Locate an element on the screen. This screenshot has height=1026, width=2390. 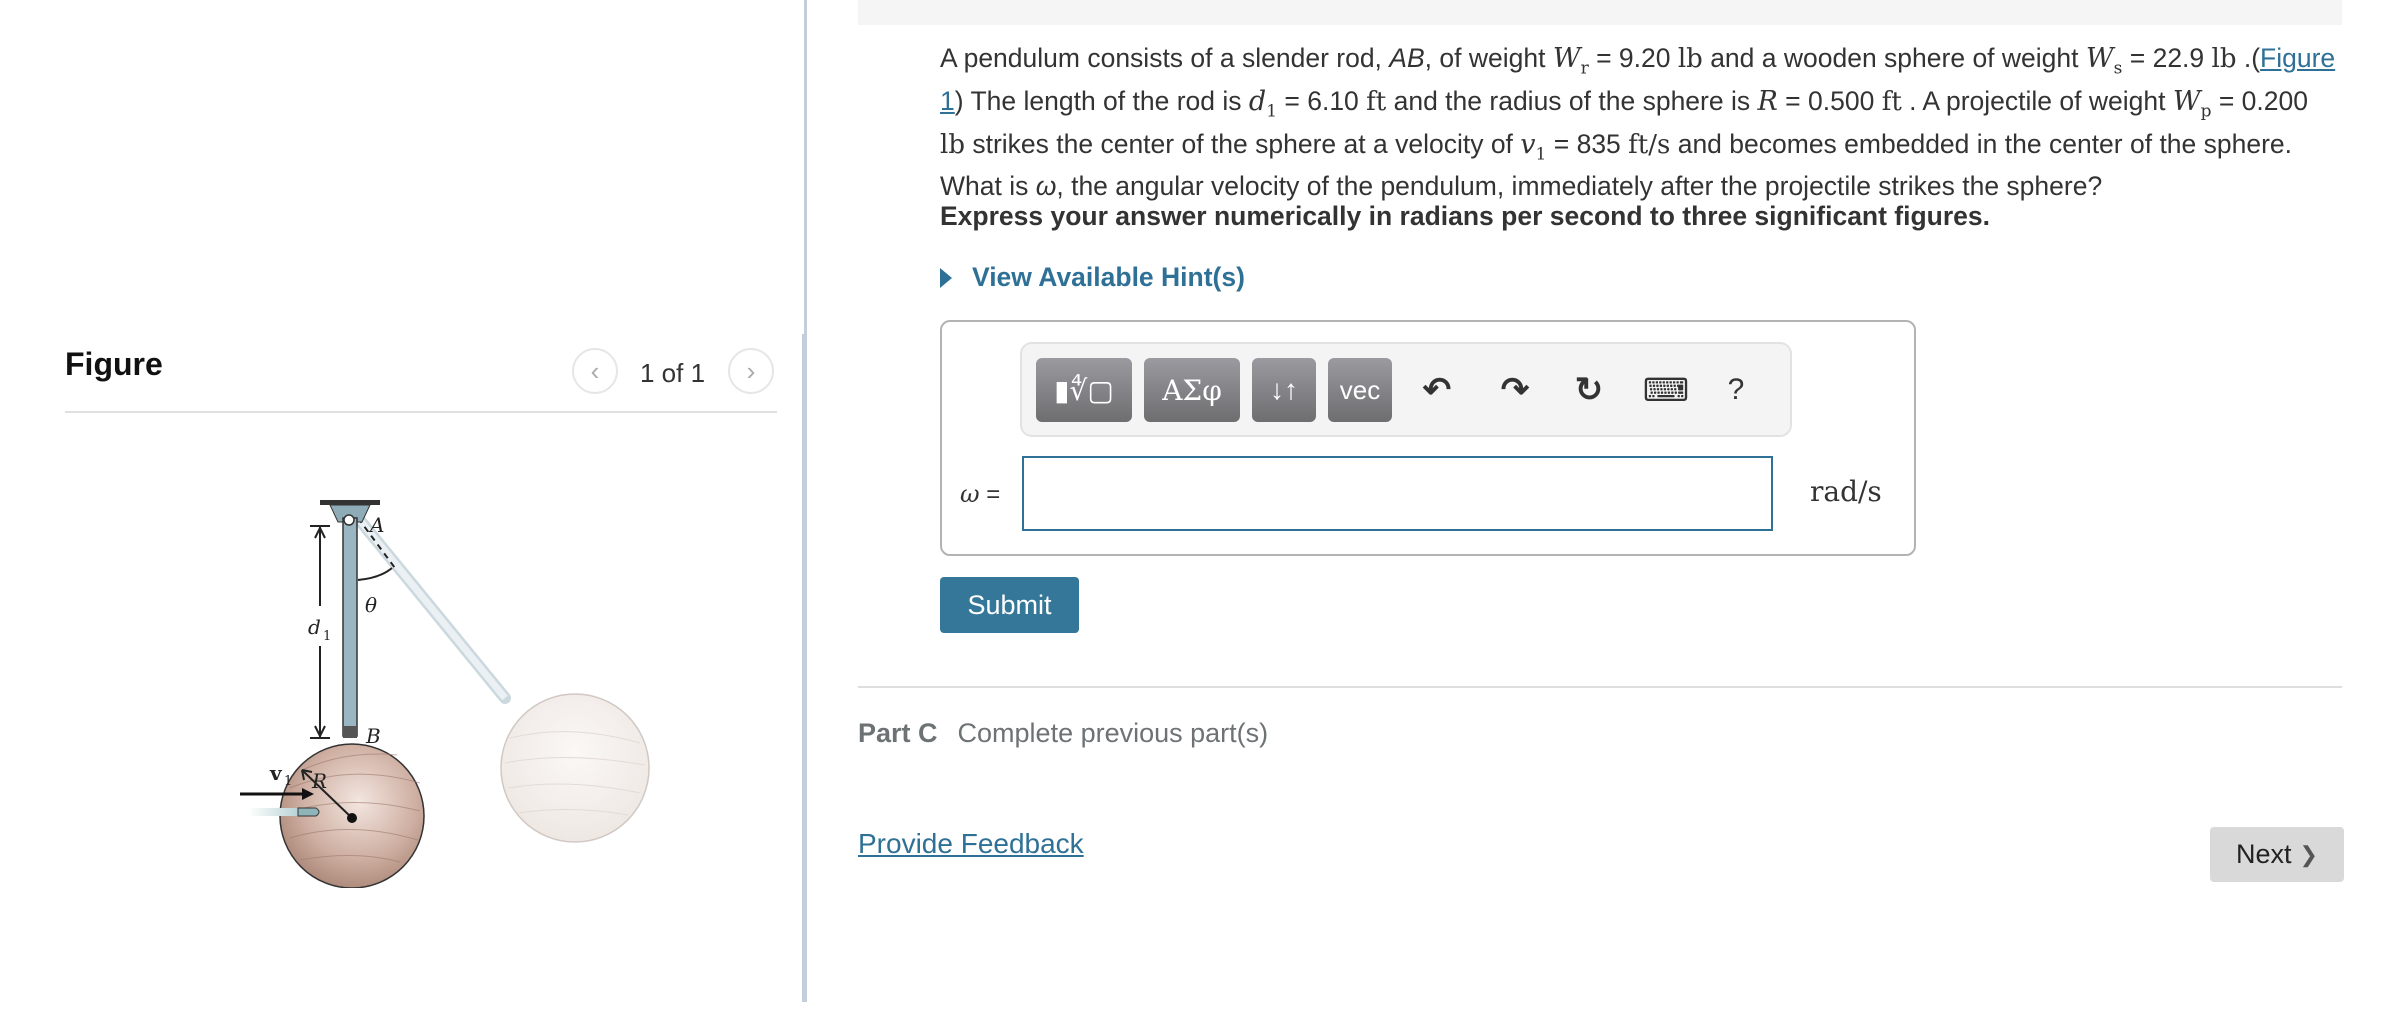
greek-symbols-button: ΑΣφ is located at coordinates (1192, 390).